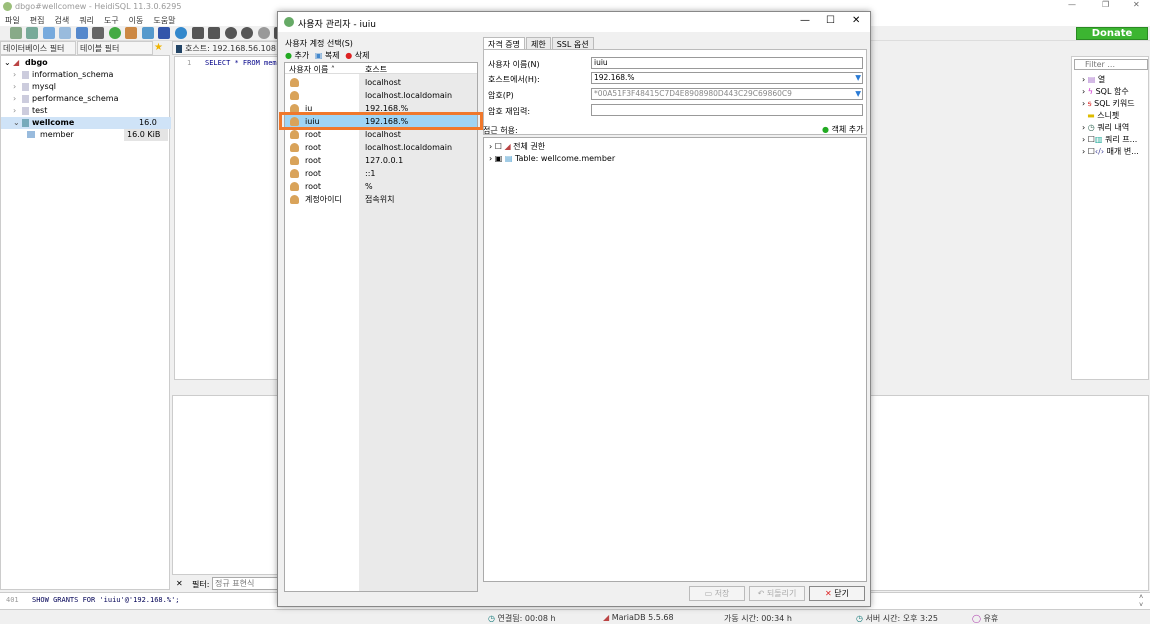 The height and width of the screenshot is (624, 1150). I want to click on result-area, so click(225, 485).